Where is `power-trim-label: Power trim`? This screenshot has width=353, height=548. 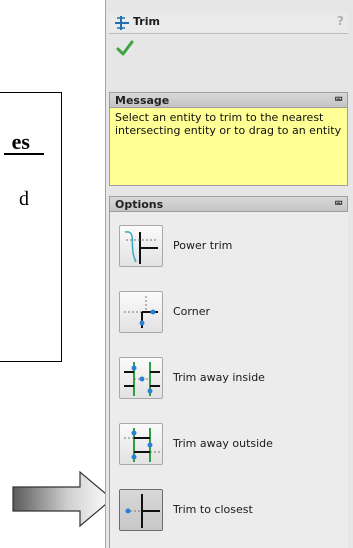
power-trim-label: Power trim is located at coordinates (203, 245).